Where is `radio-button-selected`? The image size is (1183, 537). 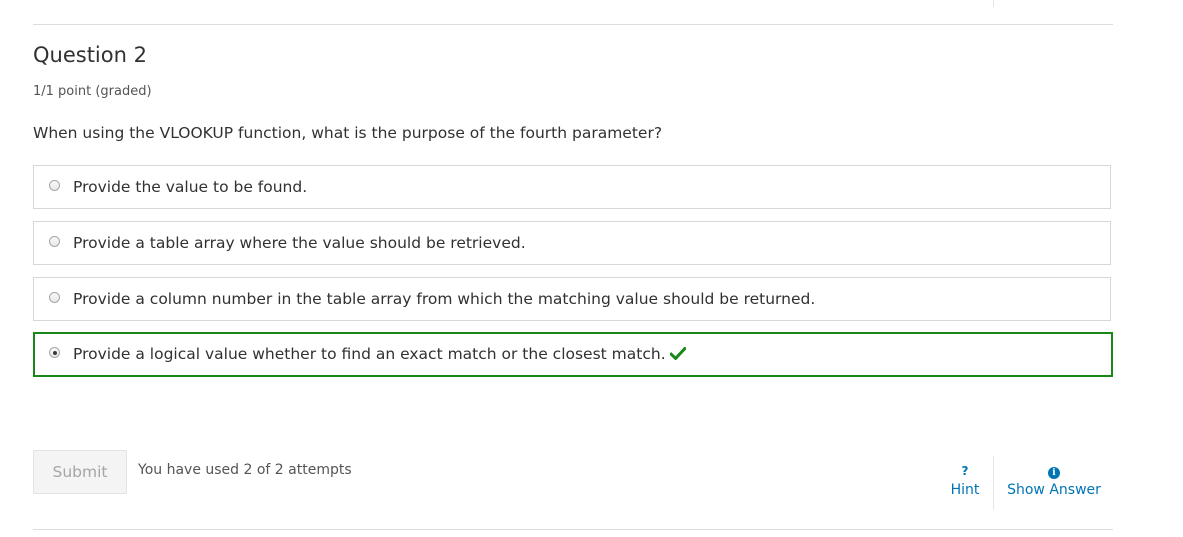
radio-button-selected is located at coordinates (54, 352).